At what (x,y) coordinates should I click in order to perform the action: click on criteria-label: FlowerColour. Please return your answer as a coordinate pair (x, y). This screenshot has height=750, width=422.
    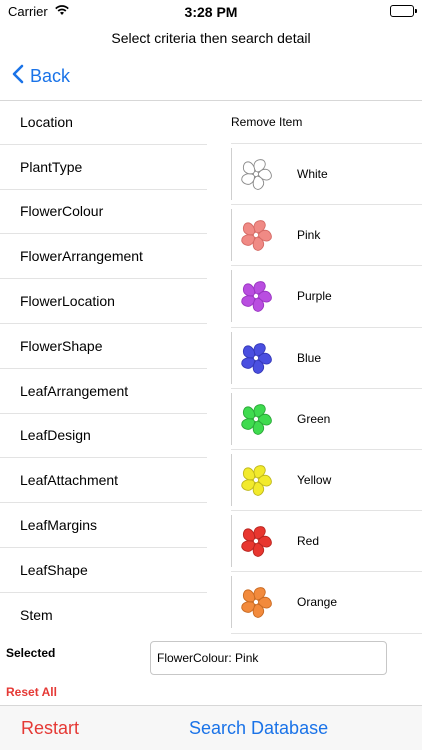
    Looking at the image, I should click on (62, 211).